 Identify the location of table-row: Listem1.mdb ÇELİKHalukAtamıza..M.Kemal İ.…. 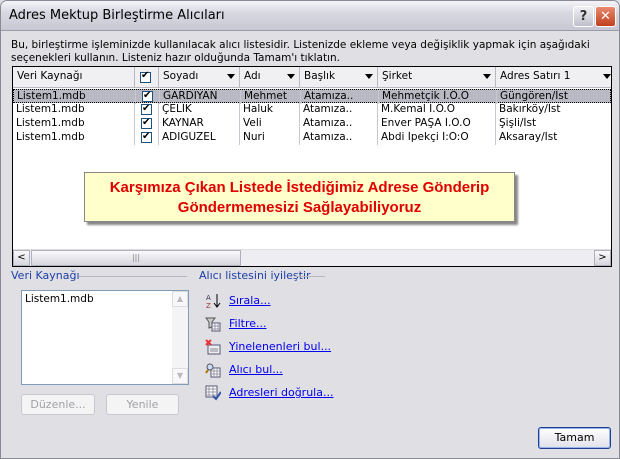
(312, 110).